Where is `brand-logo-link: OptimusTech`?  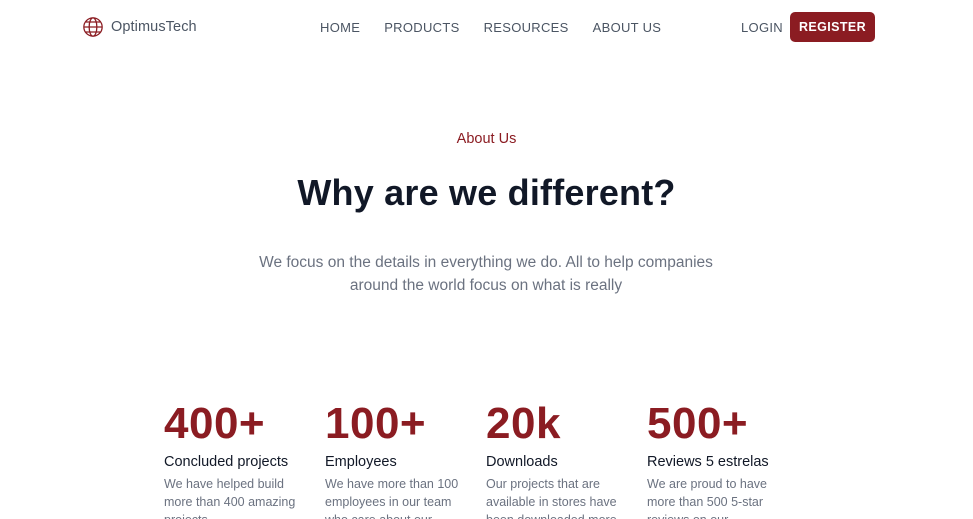 brand-logo-link: OptimusTech is located at coordinates (139, 27).